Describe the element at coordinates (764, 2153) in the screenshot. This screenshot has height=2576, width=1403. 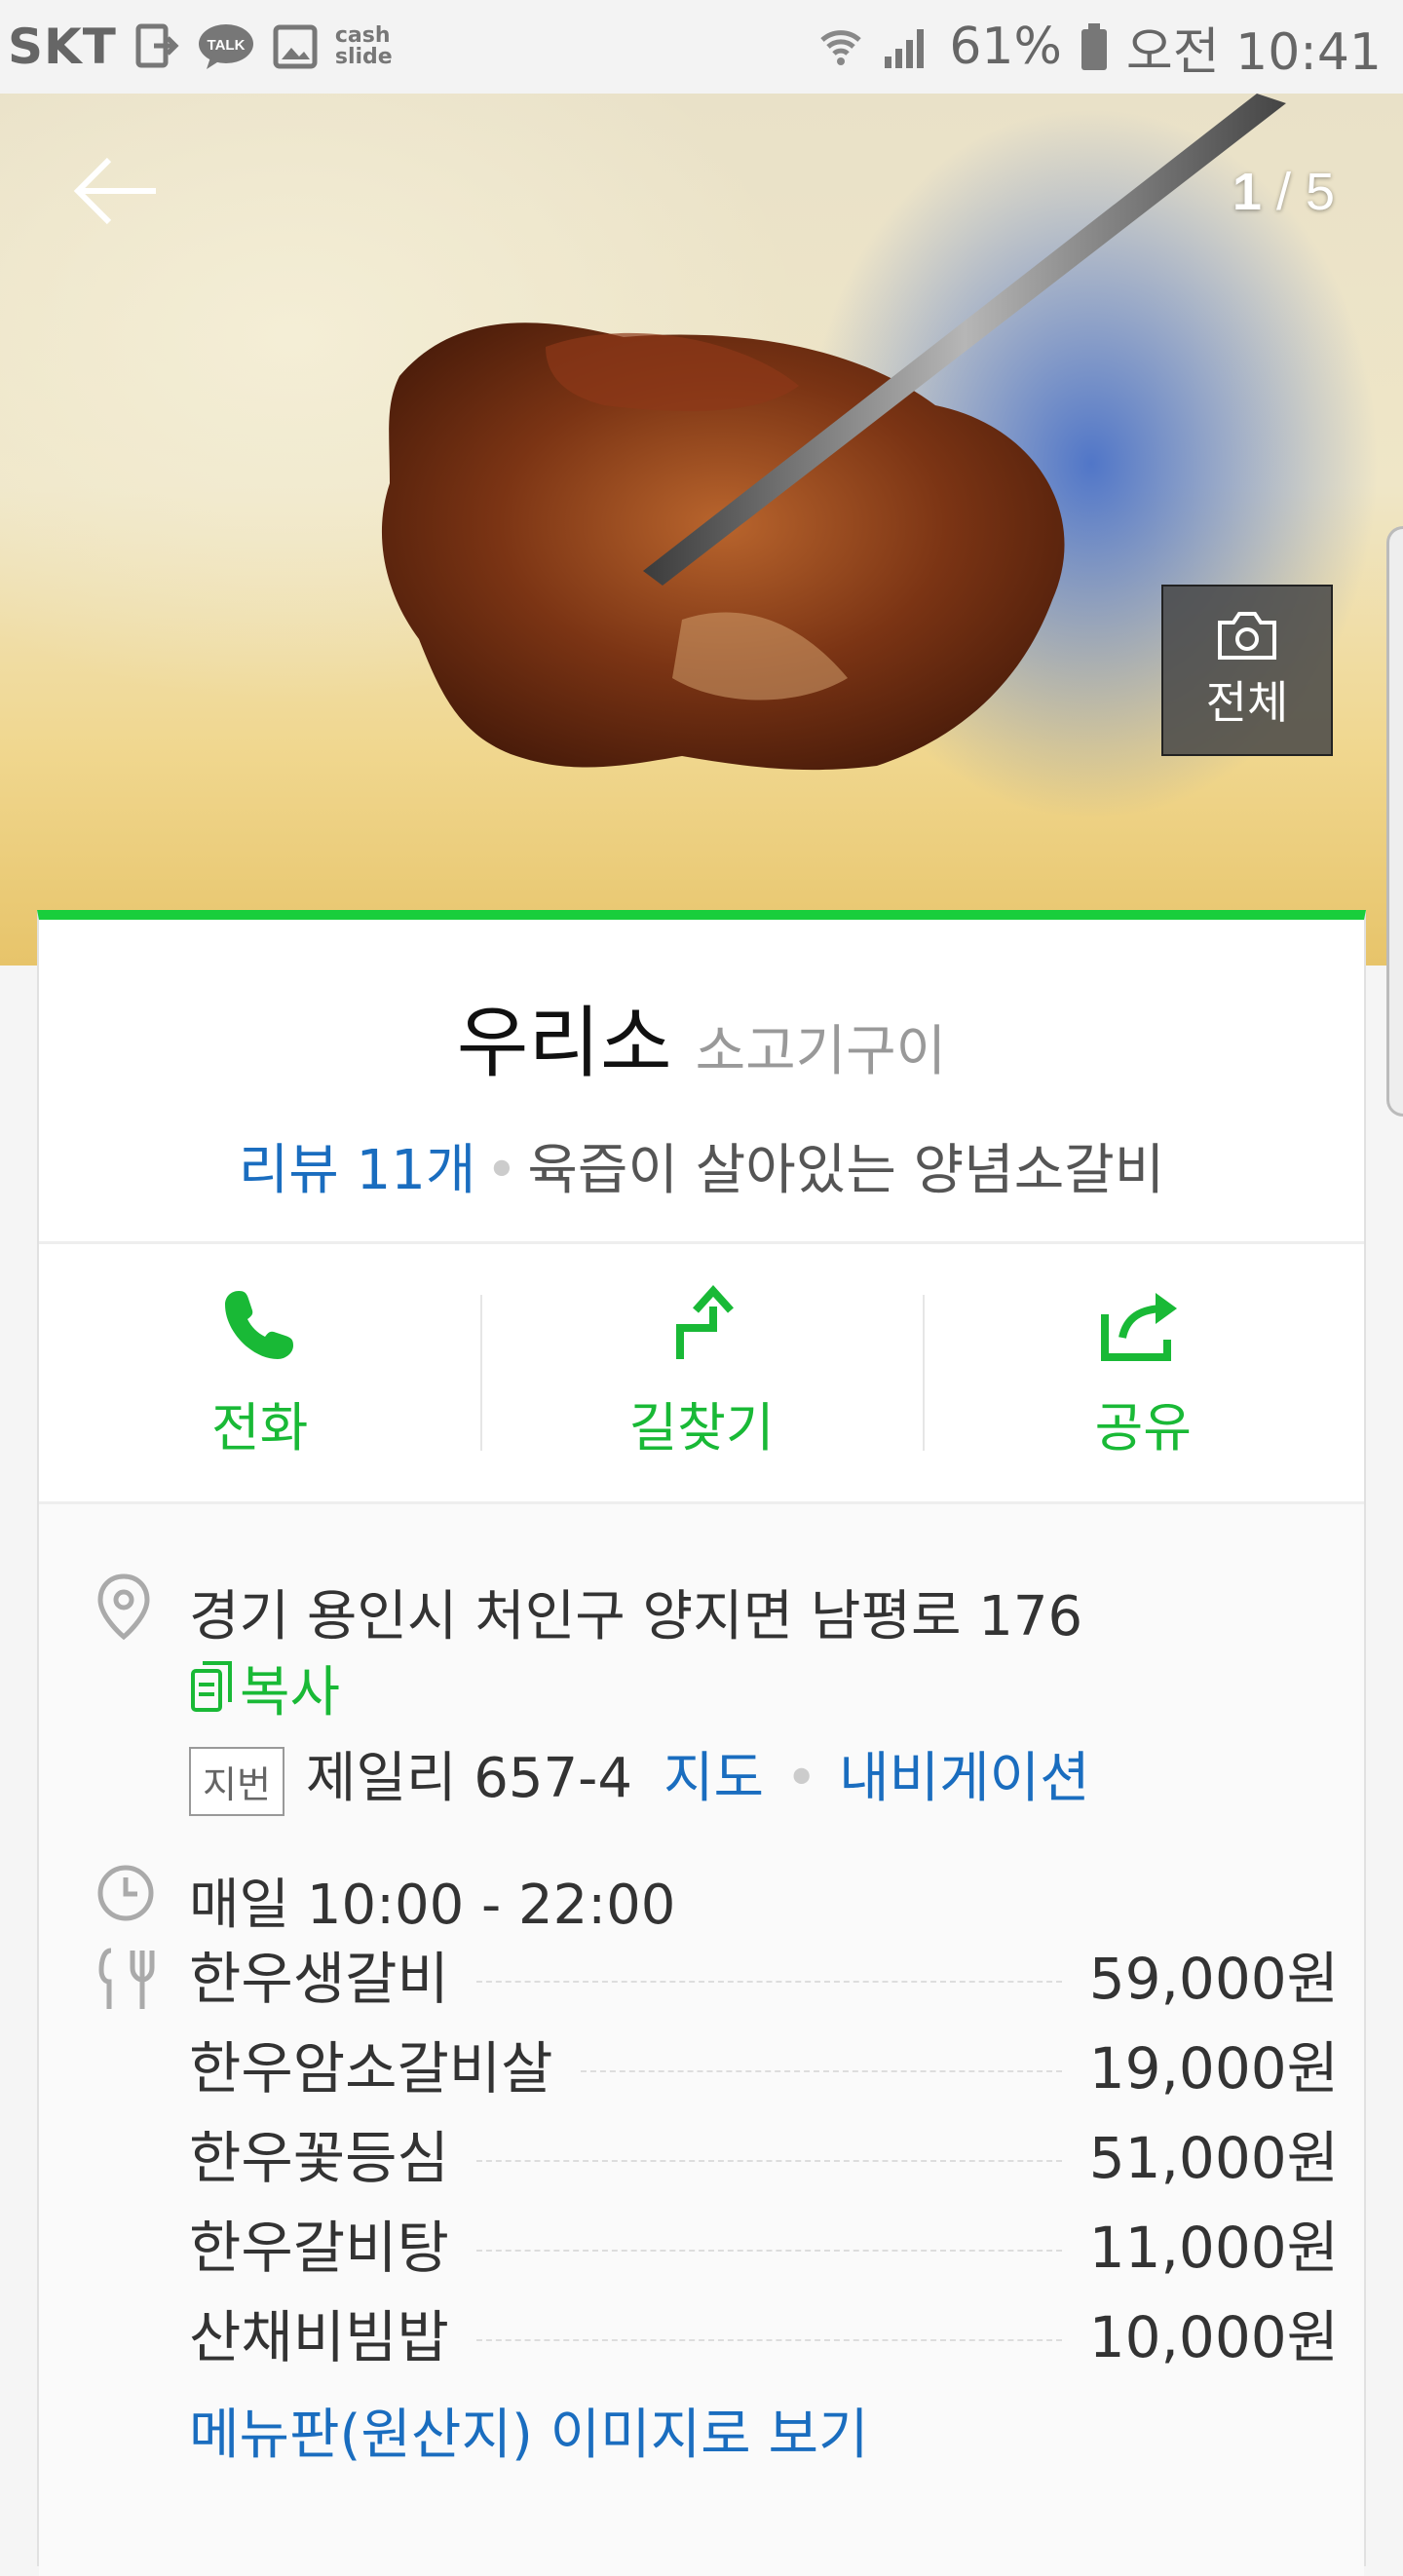
I see `menu-item: 한우꽃등심 51,000원` at that location.